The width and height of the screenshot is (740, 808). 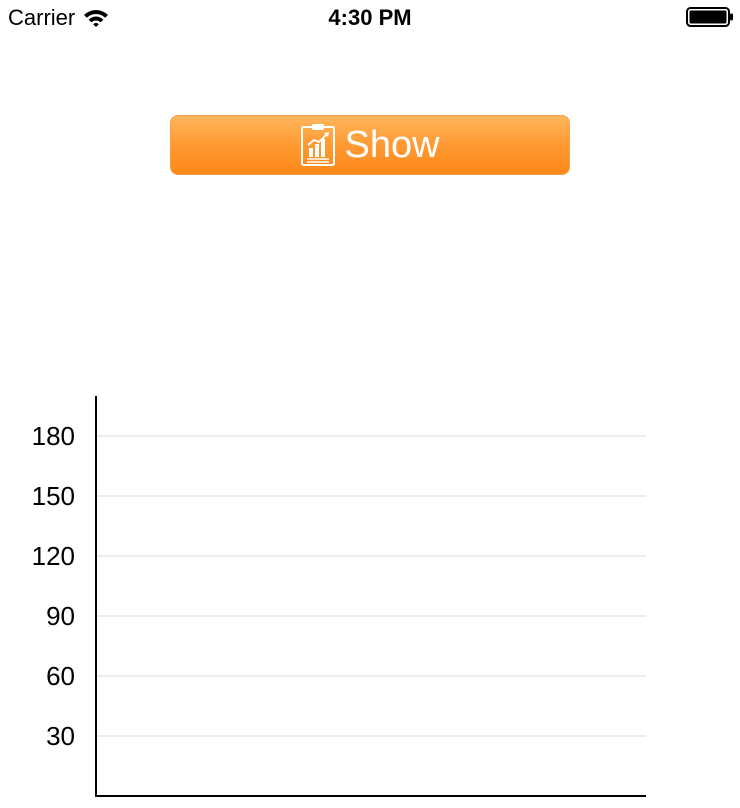 I want to click on y-tick-label: 180, so click(x=53, y=436).